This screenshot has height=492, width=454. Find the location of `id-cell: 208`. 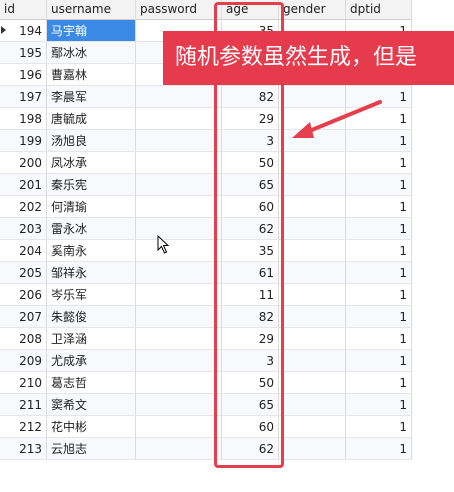

id-cell: 208 is located at coordinates (23, 339).